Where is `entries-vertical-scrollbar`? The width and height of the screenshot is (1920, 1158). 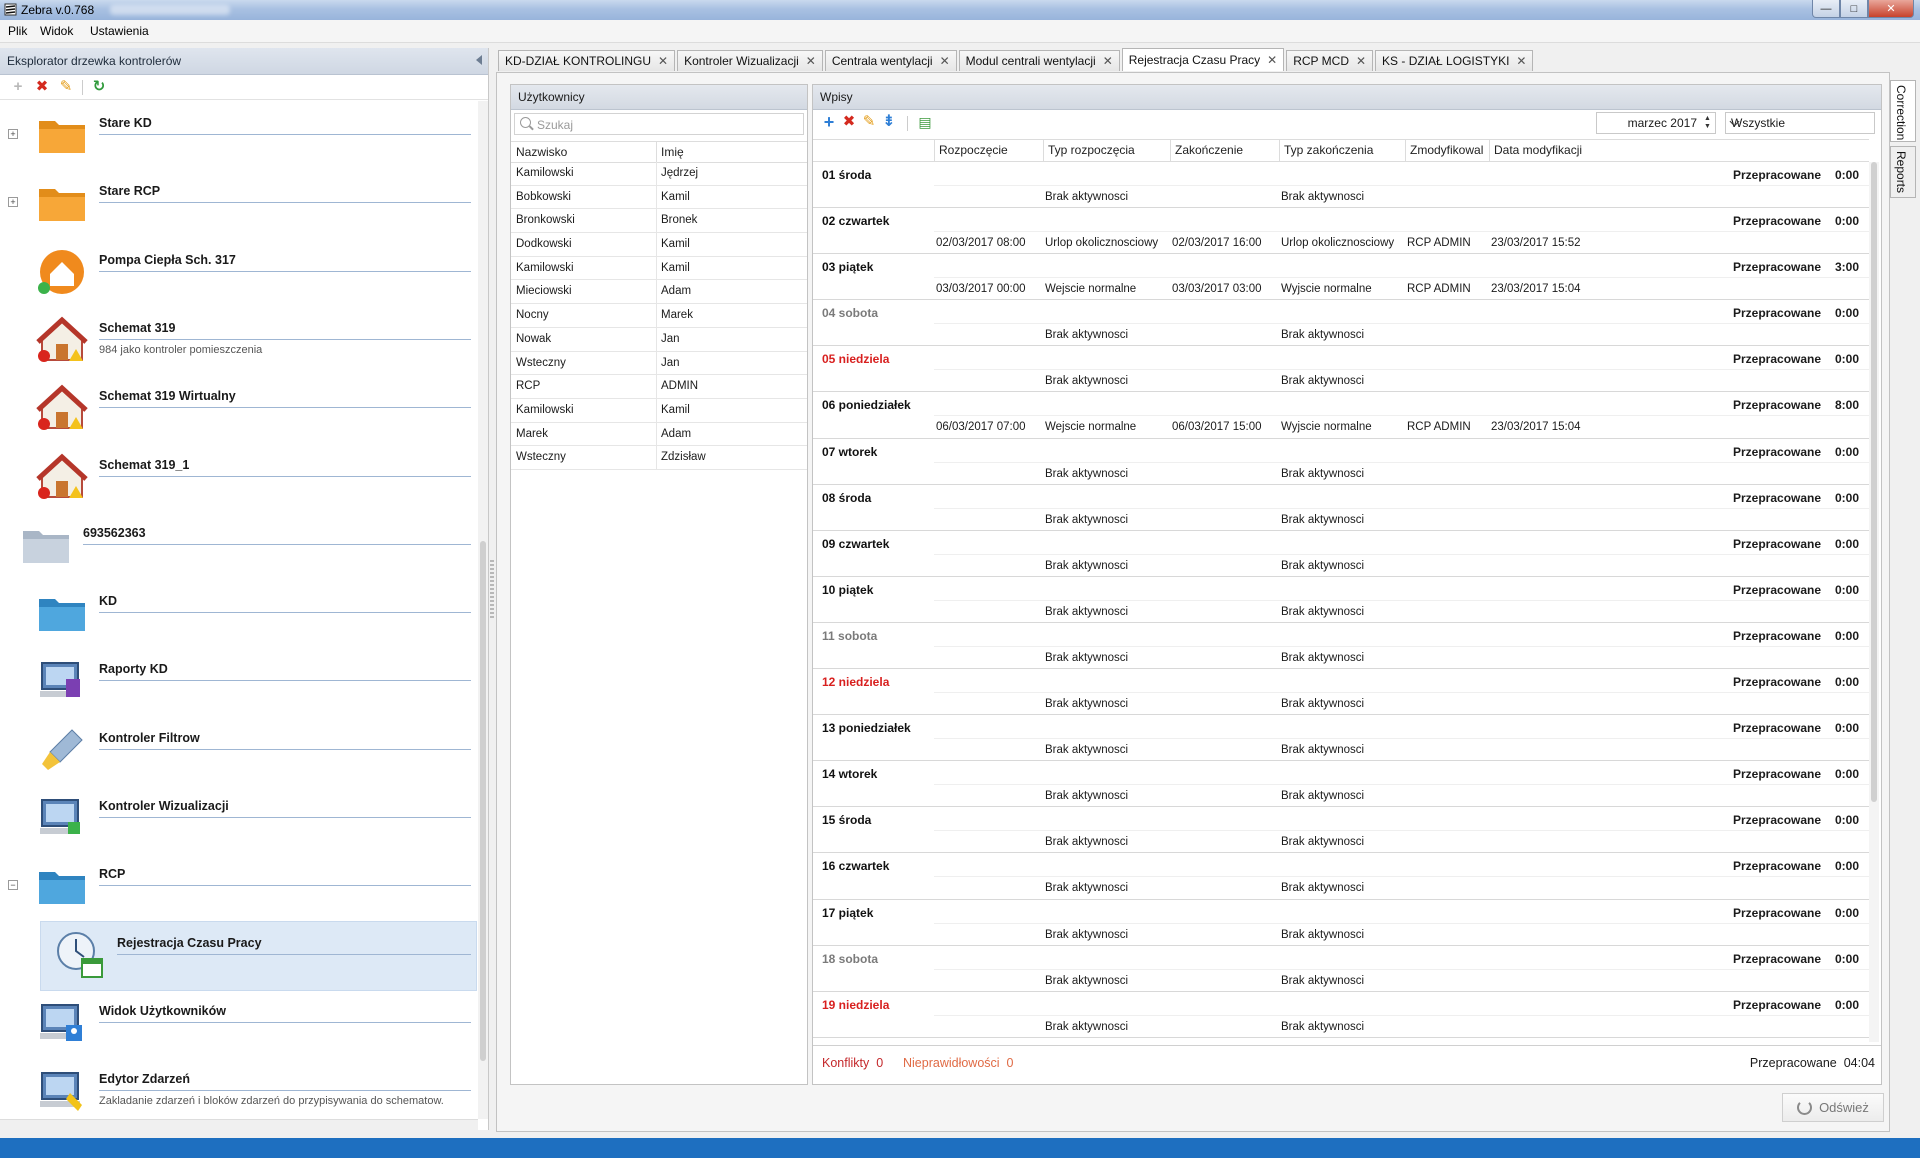 entries-vertical-scrollbar is located at coordinates (1874, 602).